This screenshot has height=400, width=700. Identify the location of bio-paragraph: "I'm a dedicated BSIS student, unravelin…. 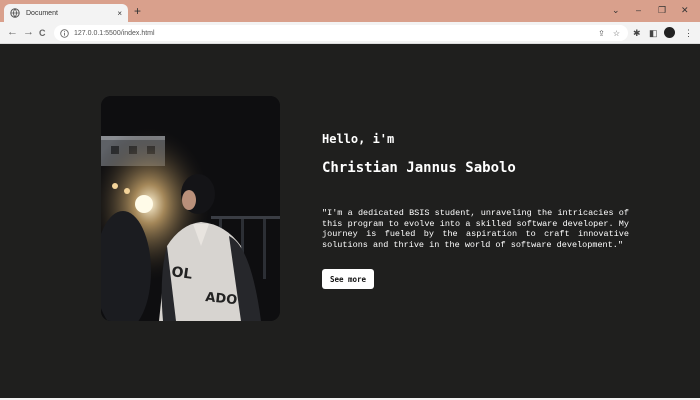
(475, 229).